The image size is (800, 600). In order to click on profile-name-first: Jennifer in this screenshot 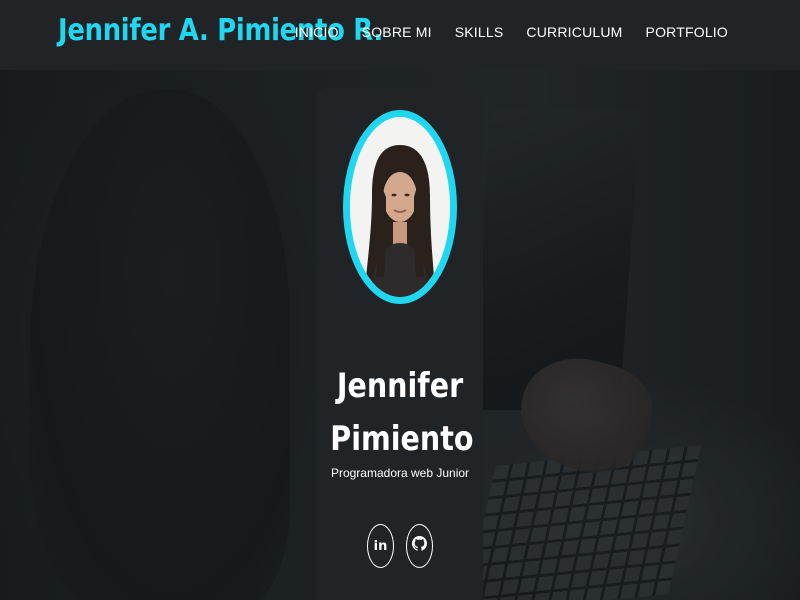, I will do `click(400, 386)`.